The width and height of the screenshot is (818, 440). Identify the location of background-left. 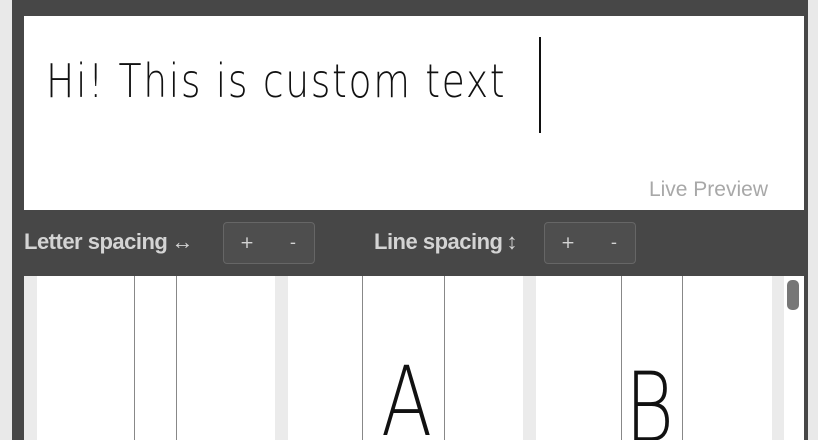
(6, 220).